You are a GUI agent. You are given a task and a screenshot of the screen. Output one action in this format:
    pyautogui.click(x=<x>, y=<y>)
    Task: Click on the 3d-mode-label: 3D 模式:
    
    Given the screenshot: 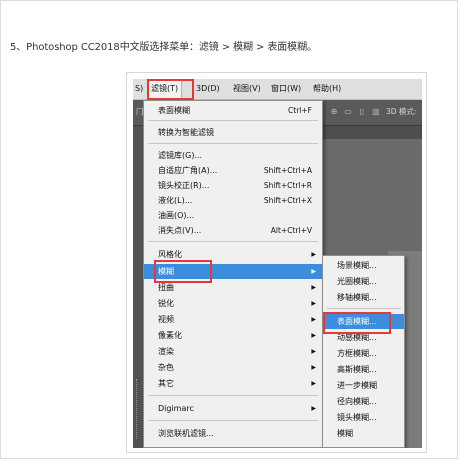 What is the action you would take?
    pyautogui.click(x=401, y=111)
    